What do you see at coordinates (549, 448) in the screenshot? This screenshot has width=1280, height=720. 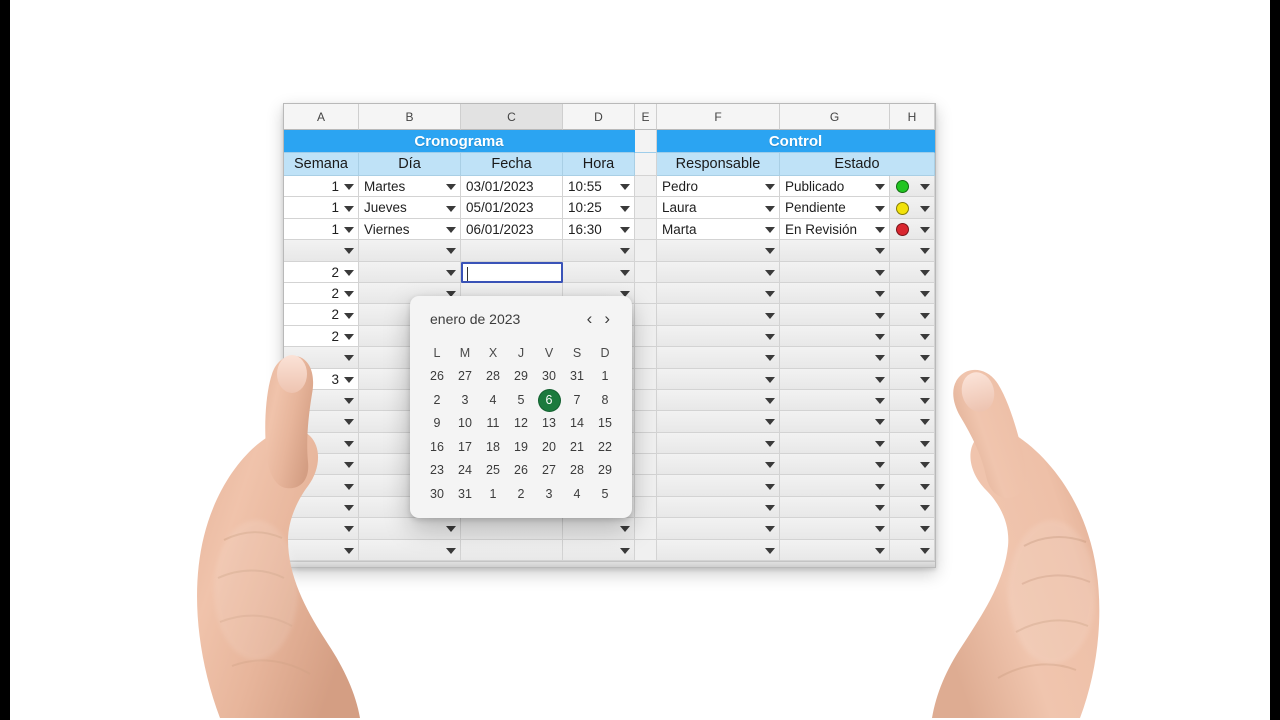 I see `calendar-day: 20` at bounding box center [549, 448].